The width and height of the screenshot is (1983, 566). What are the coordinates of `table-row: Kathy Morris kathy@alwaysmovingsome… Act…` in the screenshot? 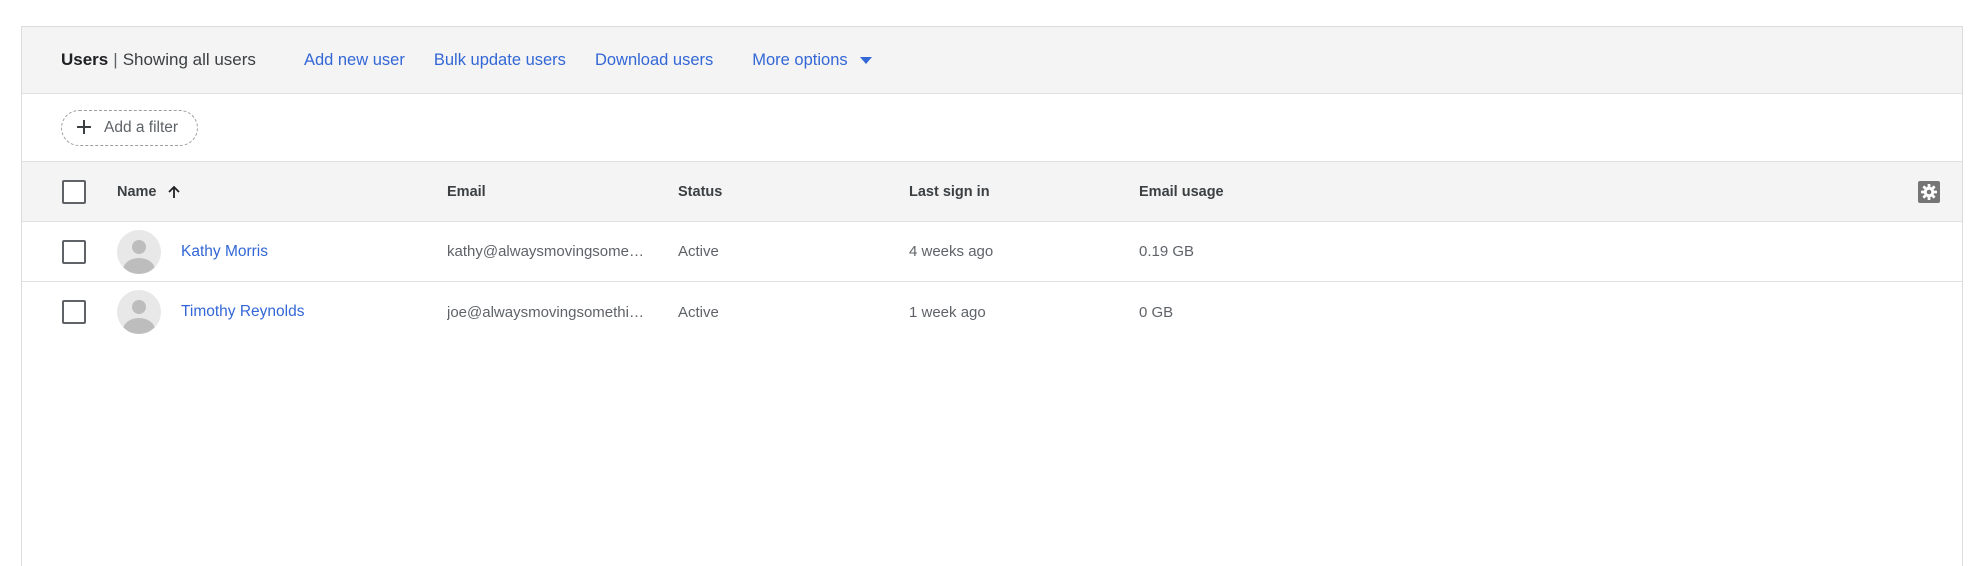 It's located at (992, 252).